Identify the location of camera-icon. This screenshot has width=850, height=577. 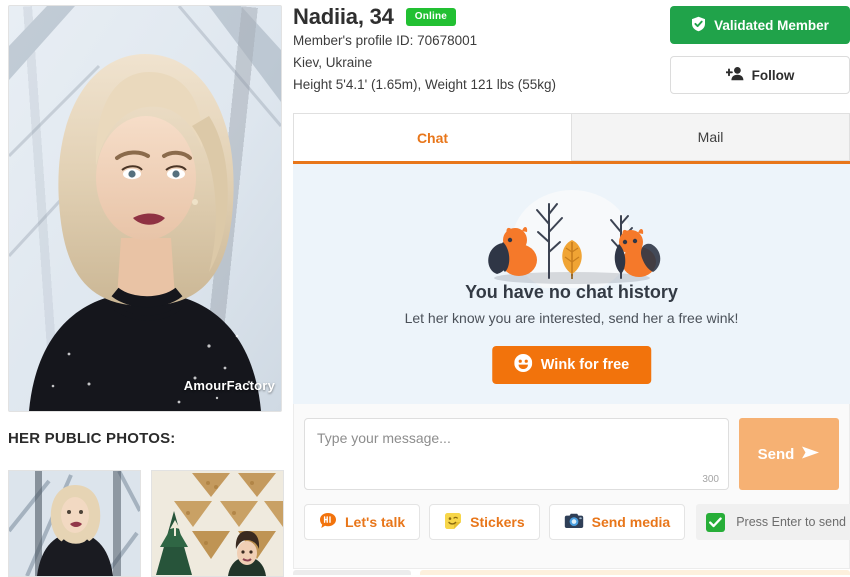
(574, 522).